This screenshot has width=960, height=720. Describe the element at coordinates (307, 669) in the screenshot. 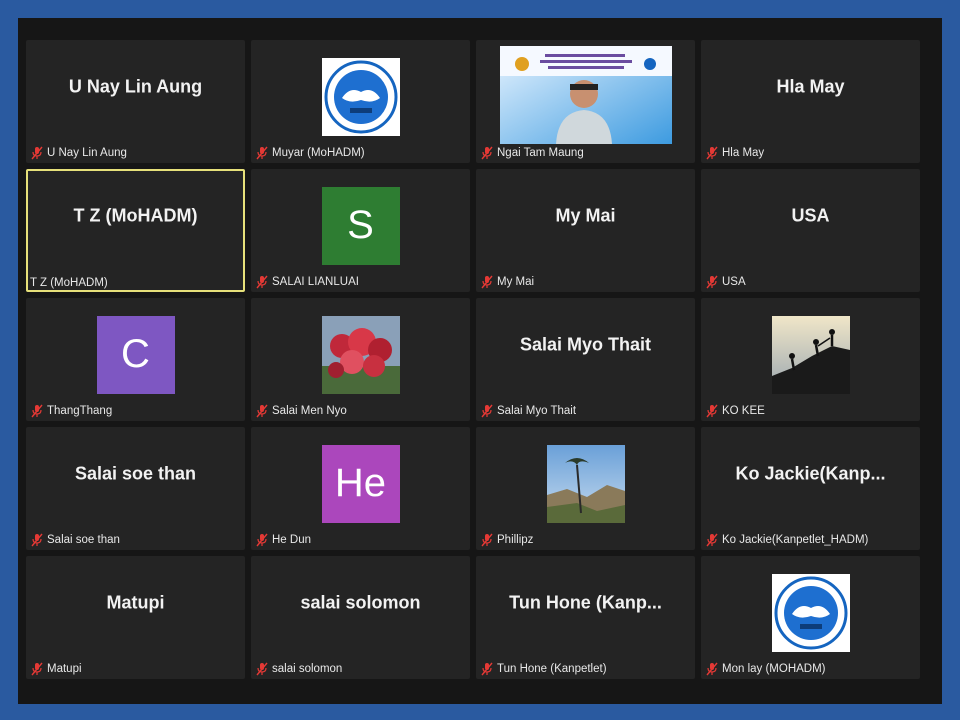

I see `participant-name-label: salai solomon` at that location.